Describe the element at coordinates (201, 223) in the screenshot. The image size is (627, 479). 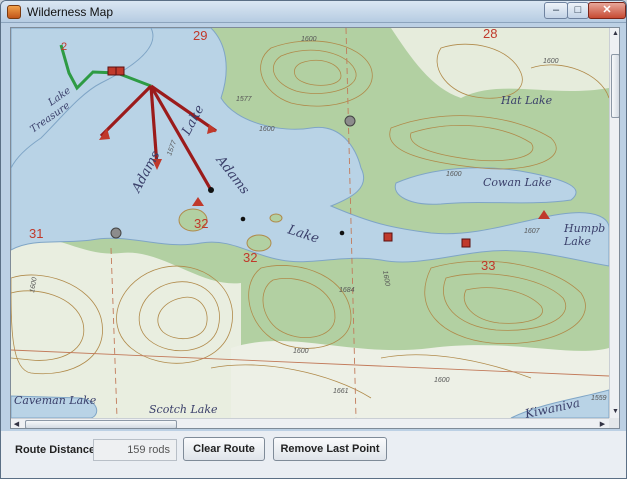
I see `section-number-32a: 32` at that location.